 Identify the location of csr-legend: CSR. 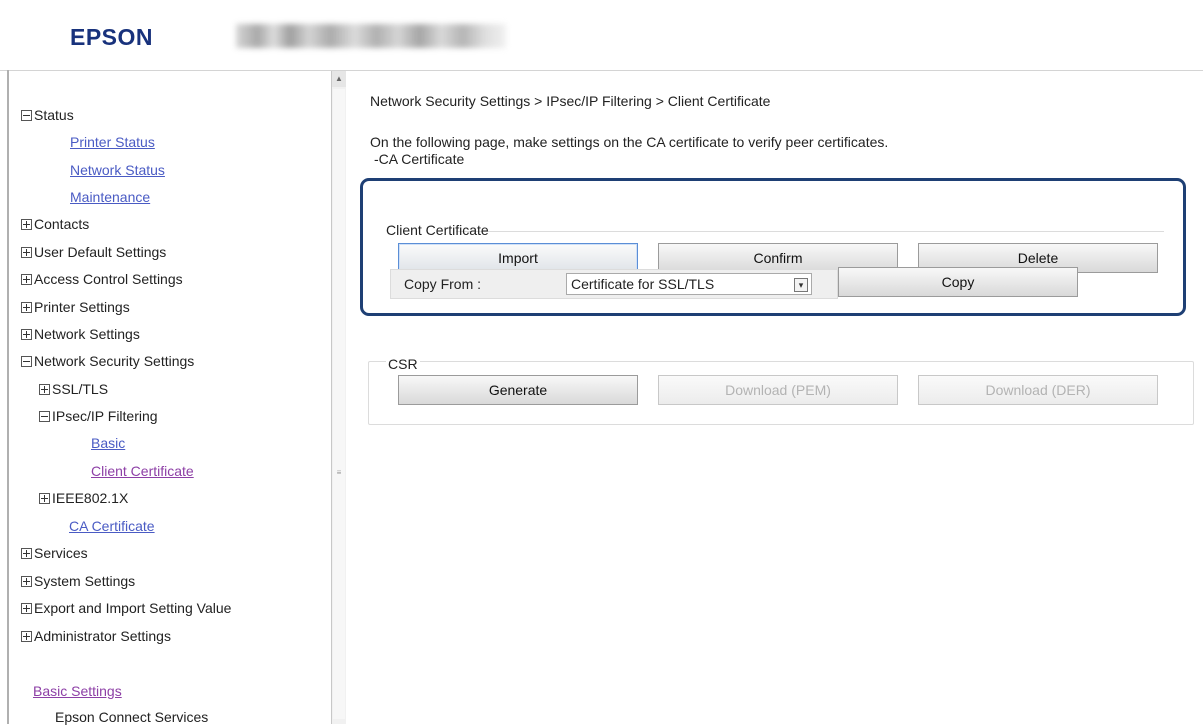
(403, 364).